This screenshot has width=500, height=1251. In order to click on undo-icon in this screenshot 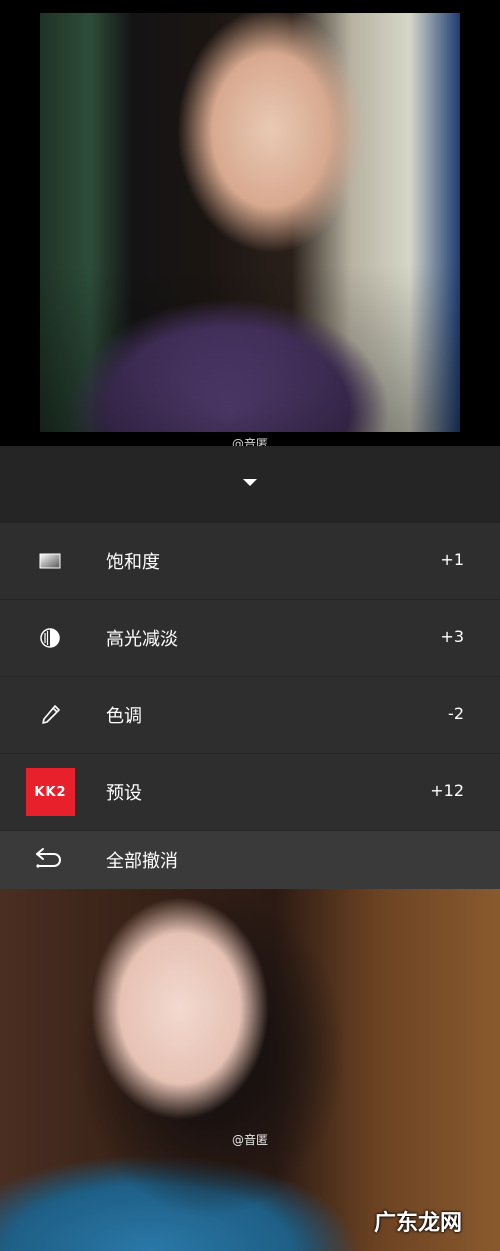, I will do `click(49, 860)`.